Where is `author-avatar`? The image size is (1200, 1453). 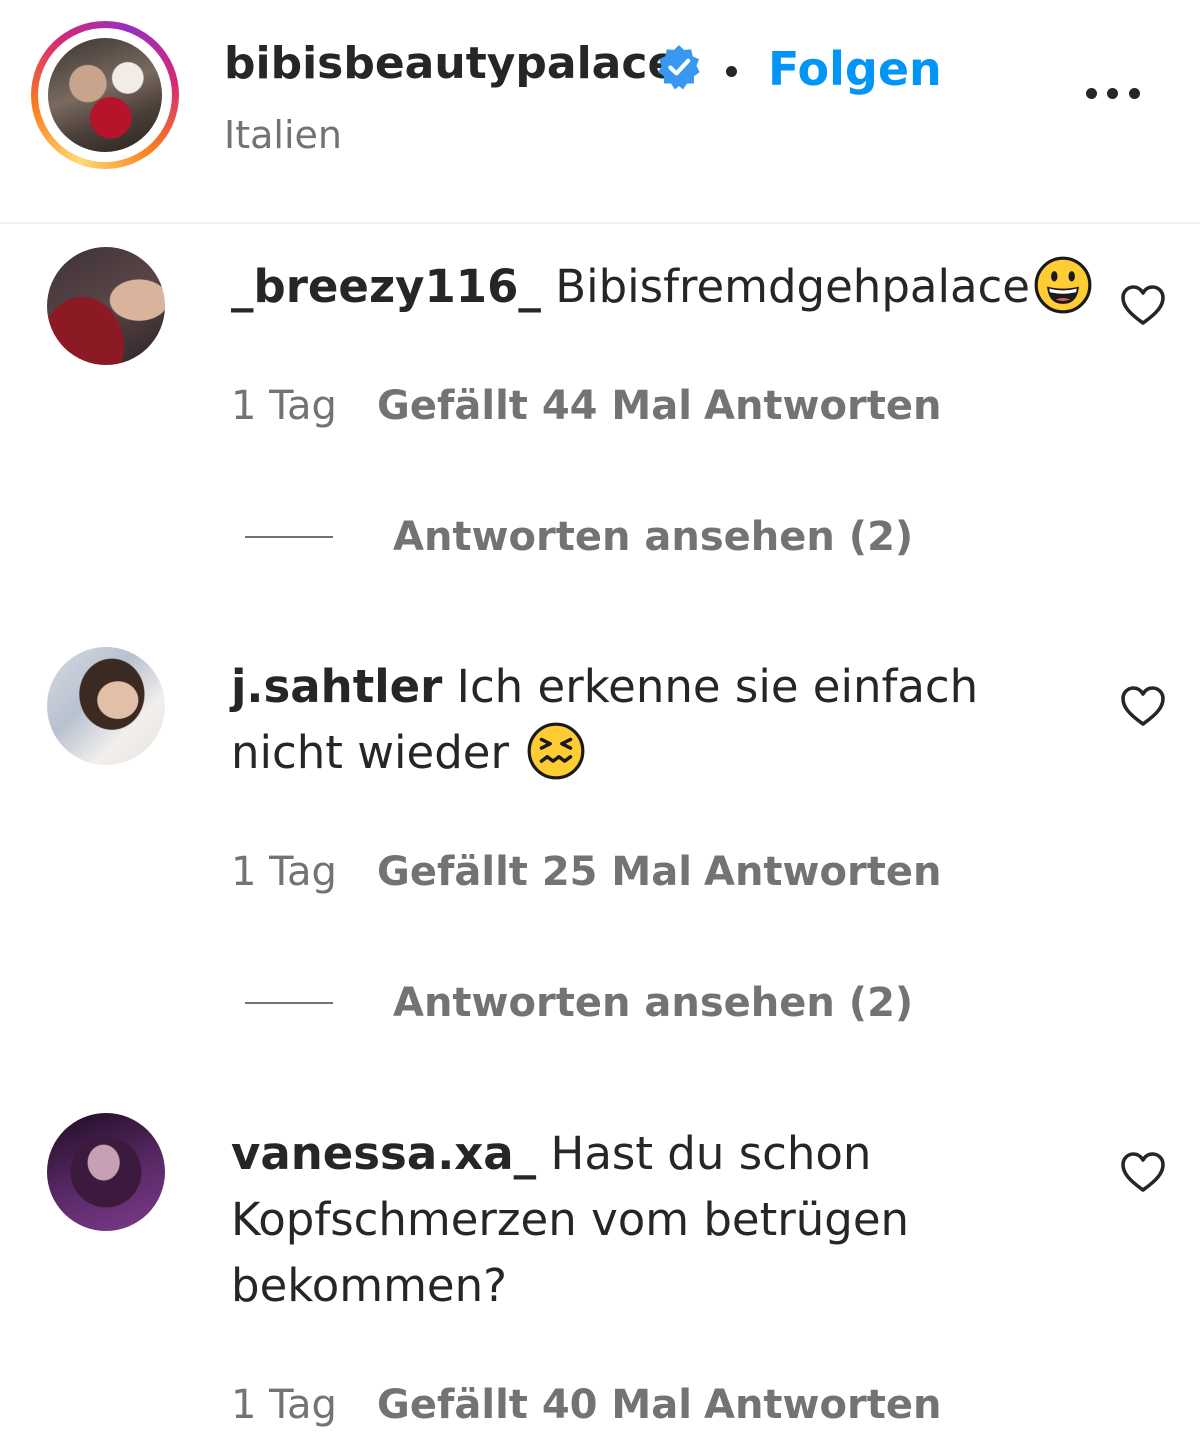
author-avatar is located at coordinates (105, 95).